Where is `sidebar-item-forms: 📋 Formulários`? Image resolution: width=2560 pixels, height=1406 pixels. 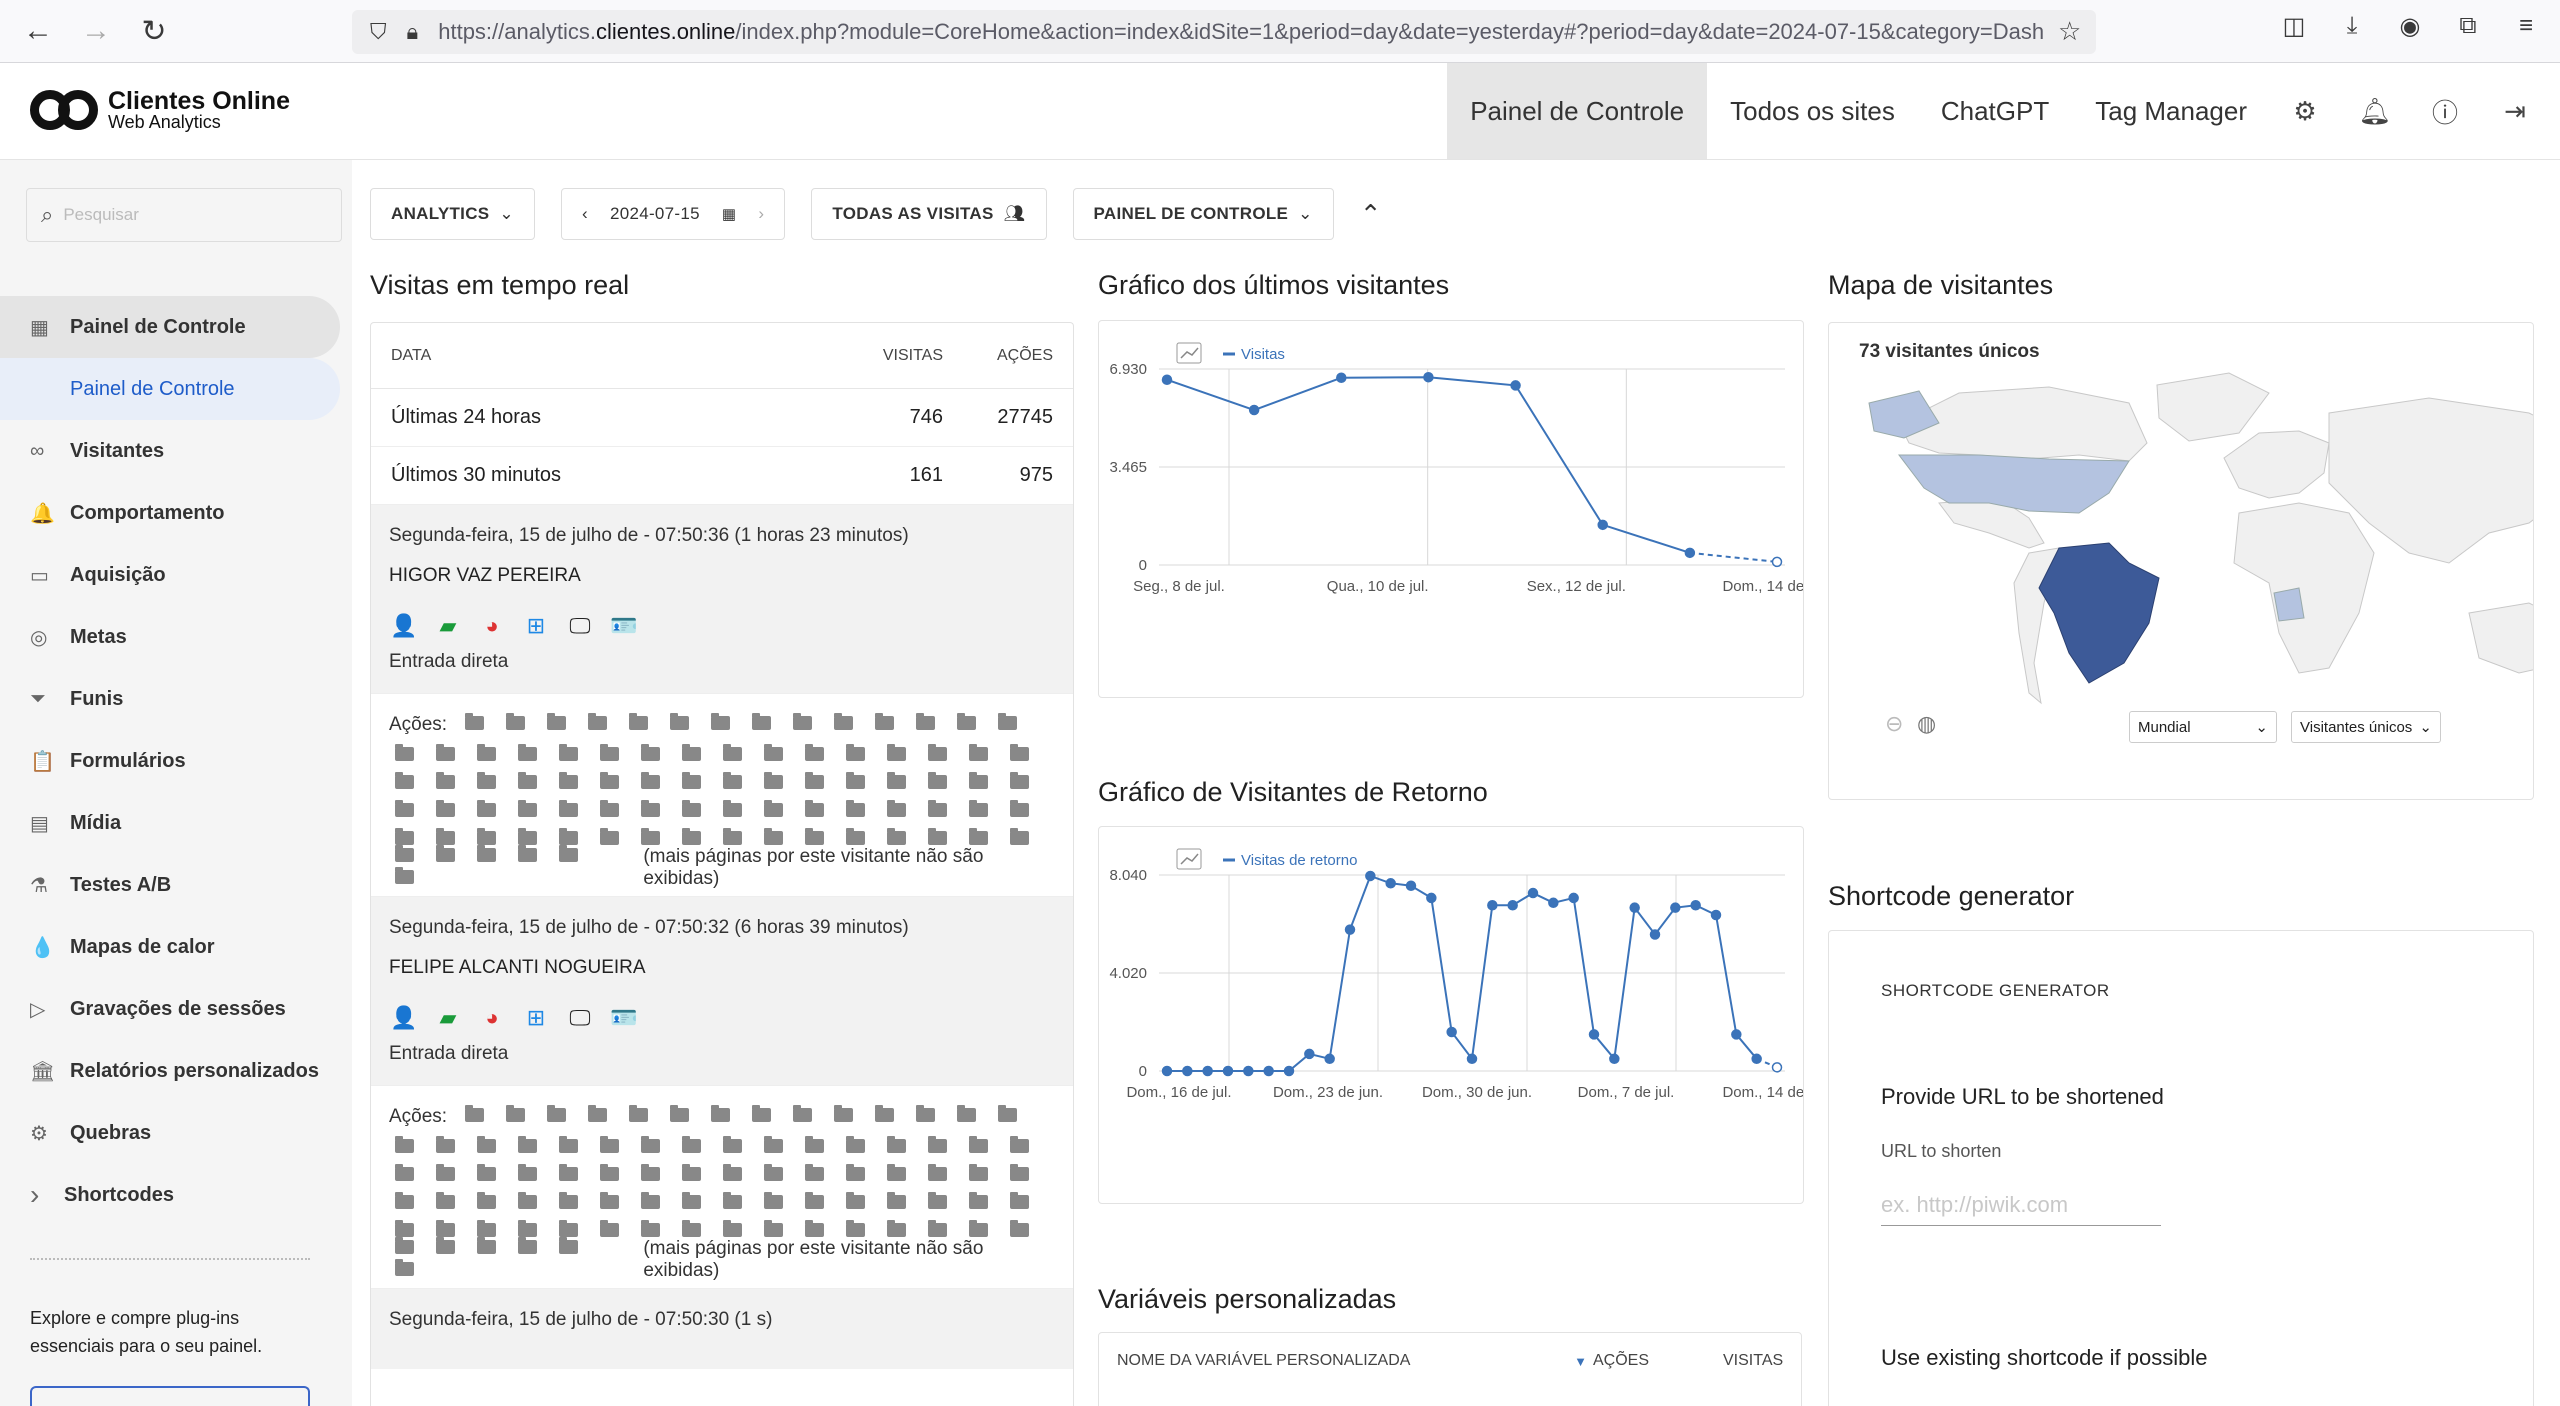 sidebar-item-forms: 📋 Formulários is located at coordinates (176, 761).